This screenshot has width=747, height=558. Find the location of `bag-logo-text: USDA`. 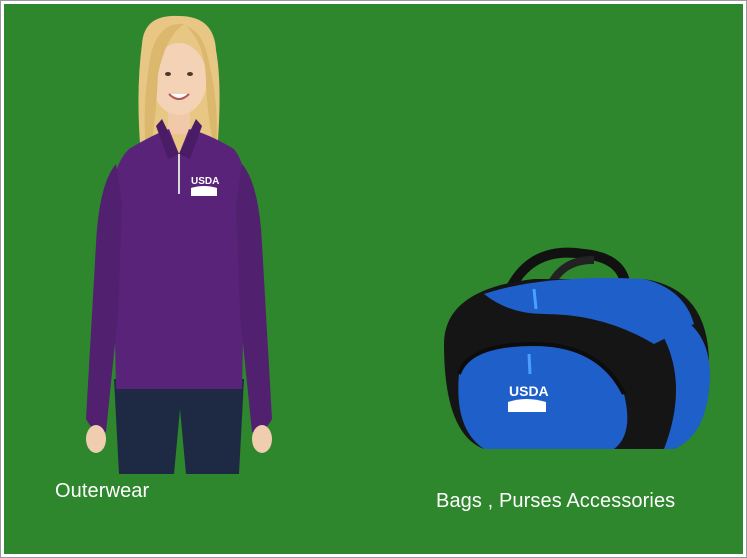

bag-logo-text: USDA is located at coordinates (529, 391).